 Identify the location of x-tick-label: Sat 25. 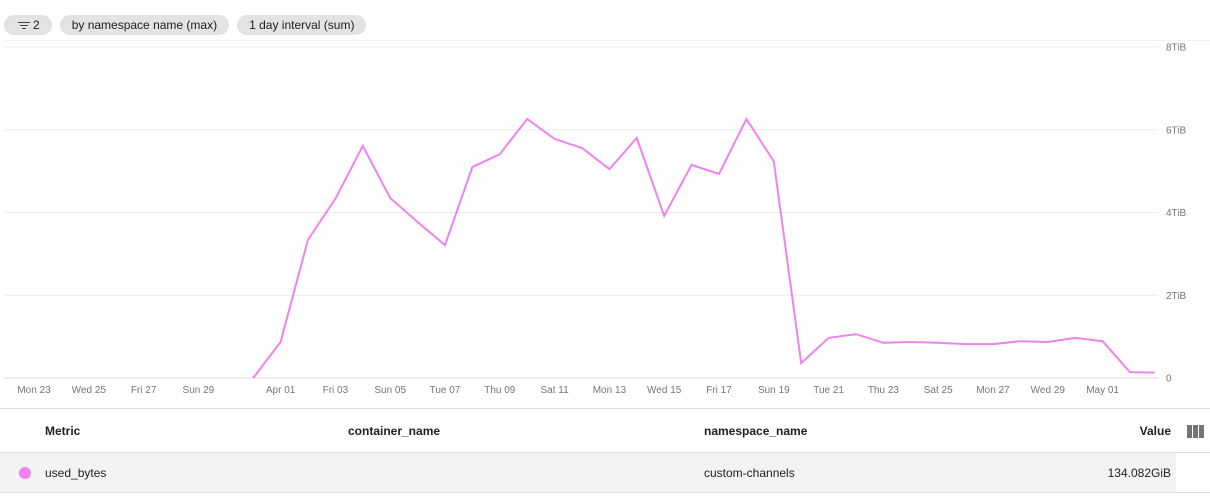
(938, 390).